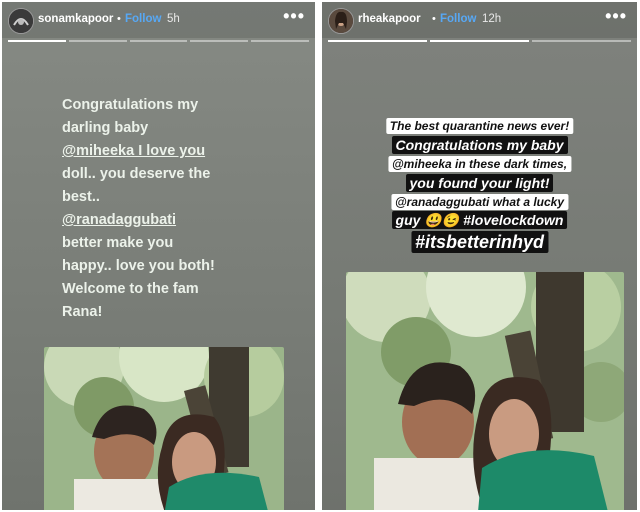 The width and height of the screenshot is (640, 512). Describe the element at coordinates (479, 126) in the screenshot. I see `text-sticker: The best quarantine news ever!` at that location.